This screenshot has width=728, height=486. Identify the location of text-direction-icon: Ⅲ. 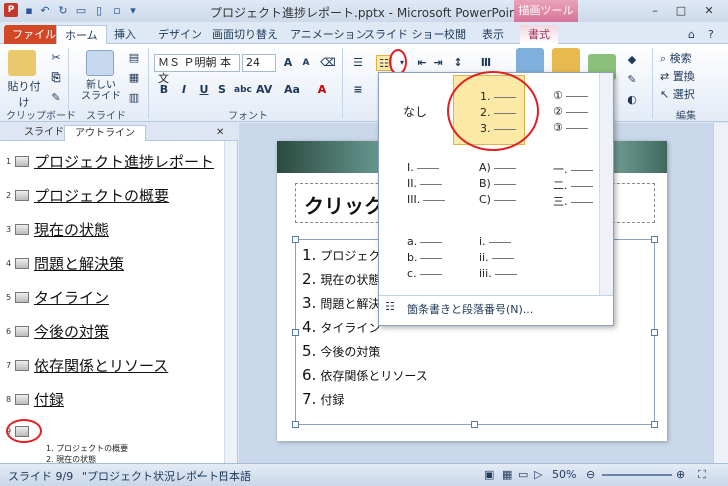
(486, 63).